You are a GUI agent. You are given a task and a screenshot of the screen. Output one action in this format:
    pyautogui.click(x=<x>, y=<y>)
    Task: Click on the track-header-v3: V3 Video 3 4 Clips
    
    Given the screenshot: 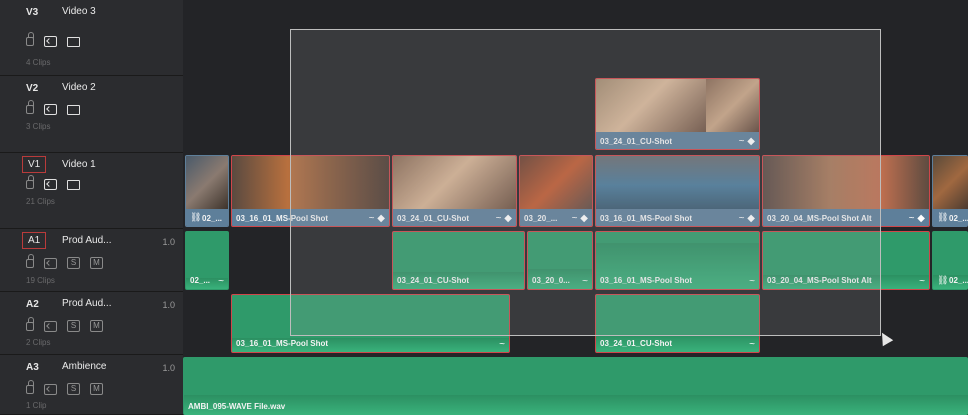 What is the action you would take?
    pyautogui.click(x=91, y=38)
    